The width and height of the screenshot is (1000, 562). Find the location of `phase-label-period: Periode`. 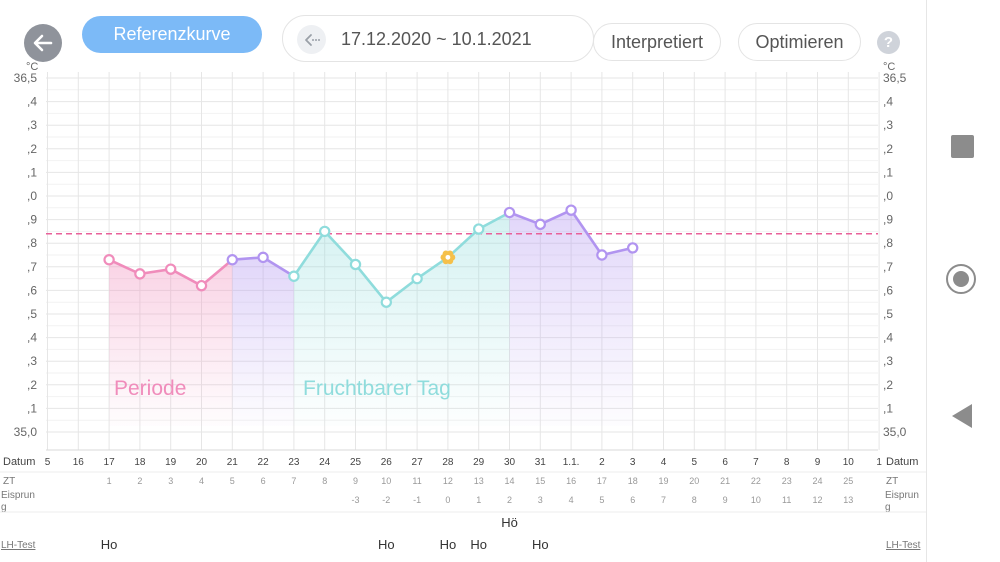

phase-label-period: Periode is located at coordinates (150, 388).